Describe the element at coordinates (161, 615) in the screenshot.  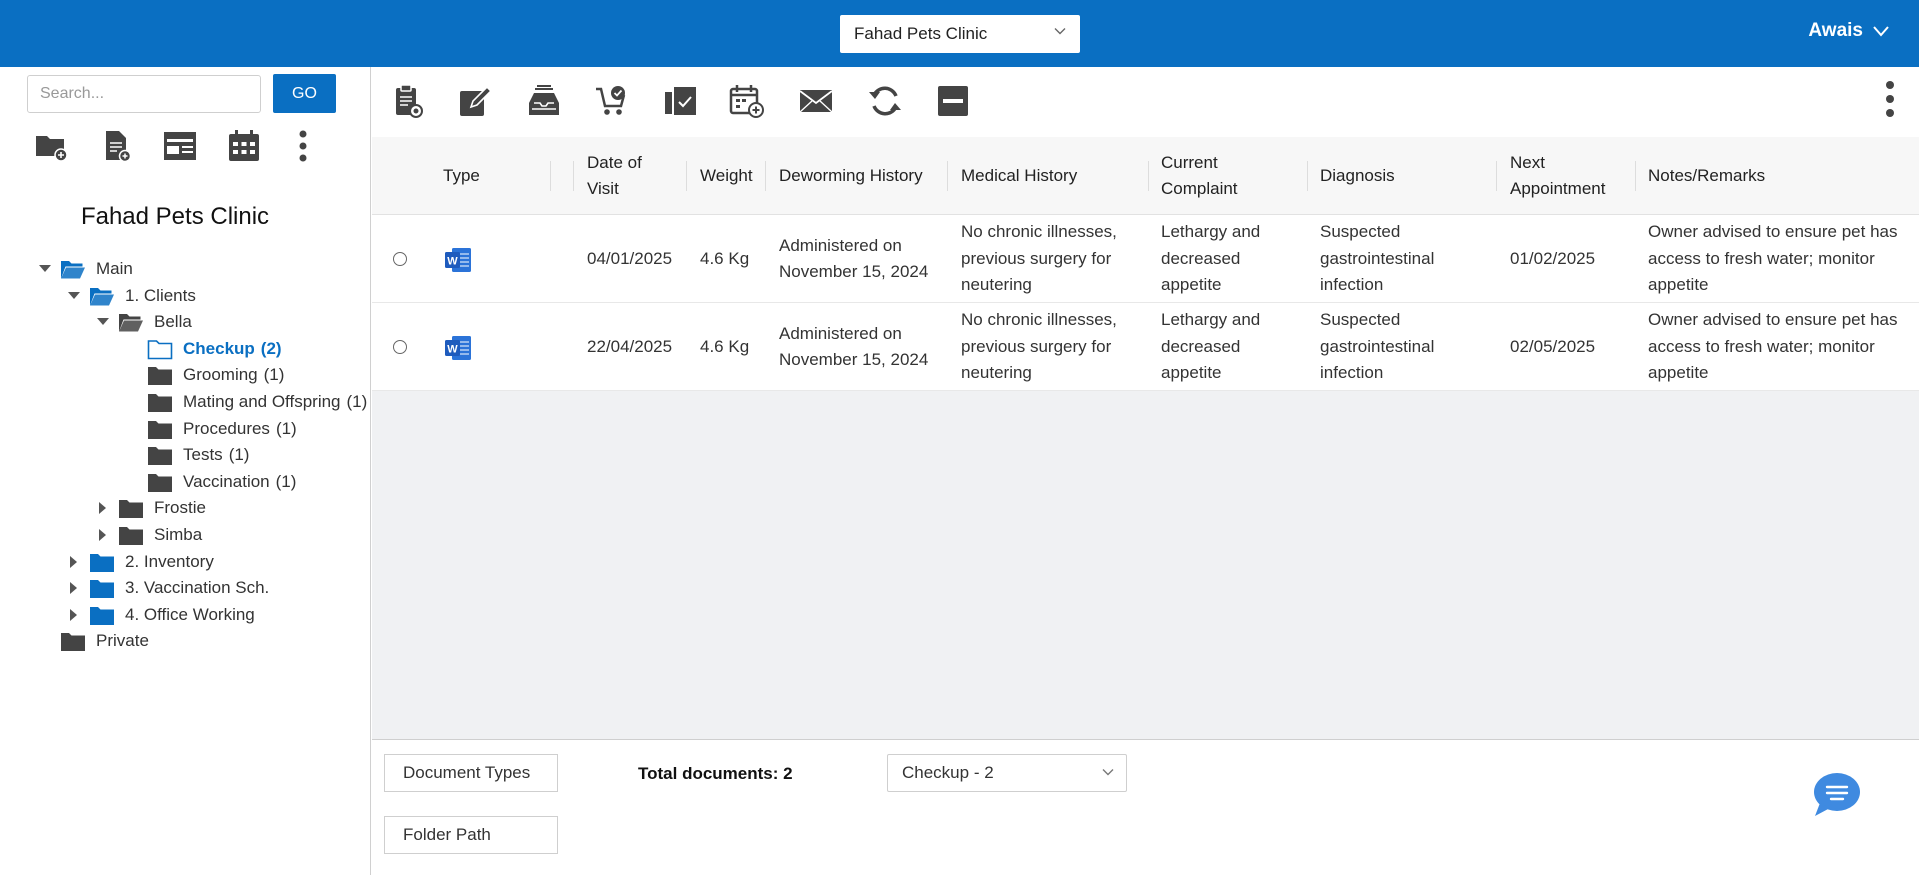
I see `tree-item: 4. Office Working` at that location.